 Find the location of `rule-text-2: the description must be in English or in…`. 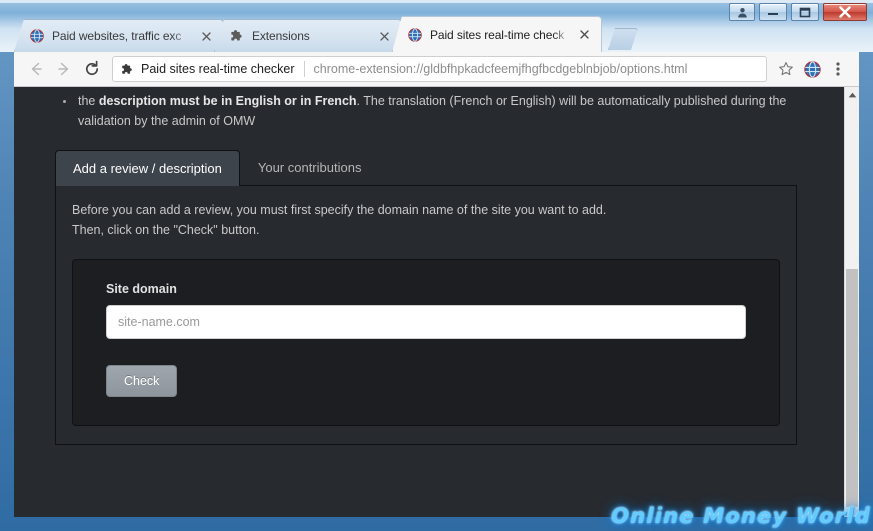

rule-text-2: the description must be in English or in… is located at coordinates (432, 111).